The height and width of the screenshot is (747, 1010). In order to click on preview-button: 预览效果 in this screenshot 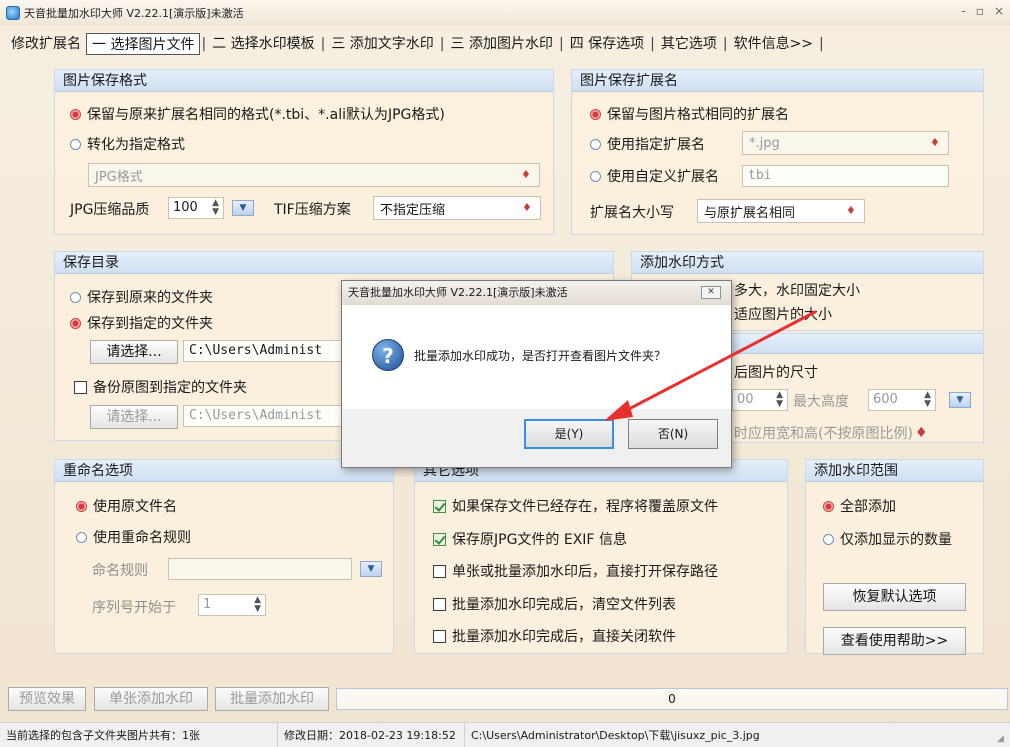, I will do `click(47, 699)`.